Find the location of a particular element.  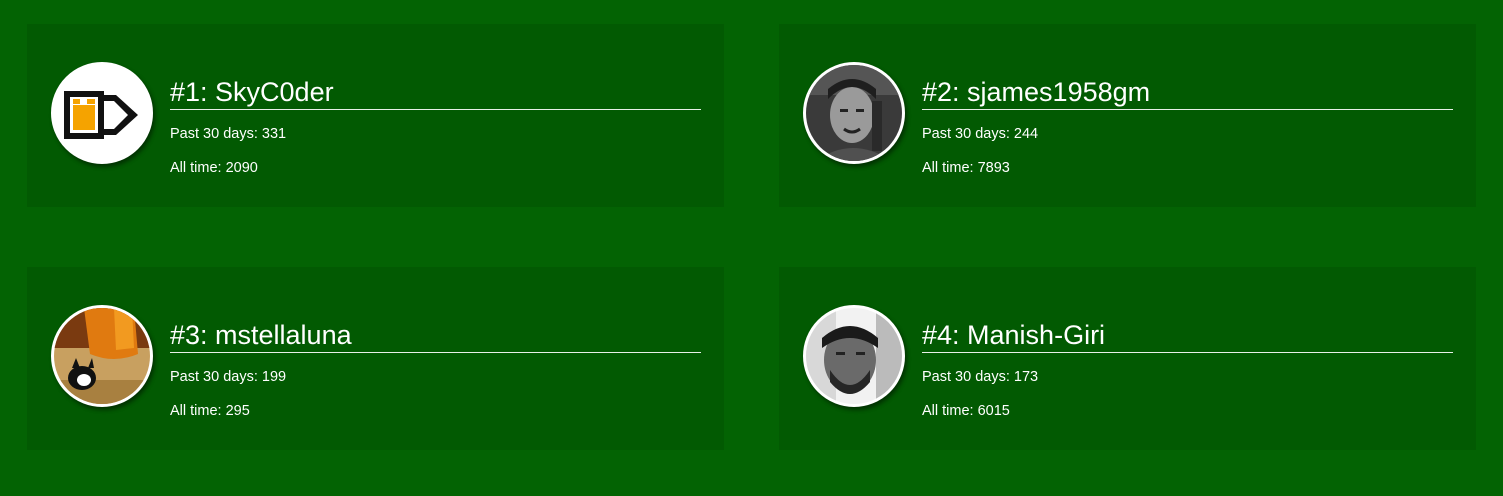

beer-mug-logo-icon is located at coordinates (102, 113).